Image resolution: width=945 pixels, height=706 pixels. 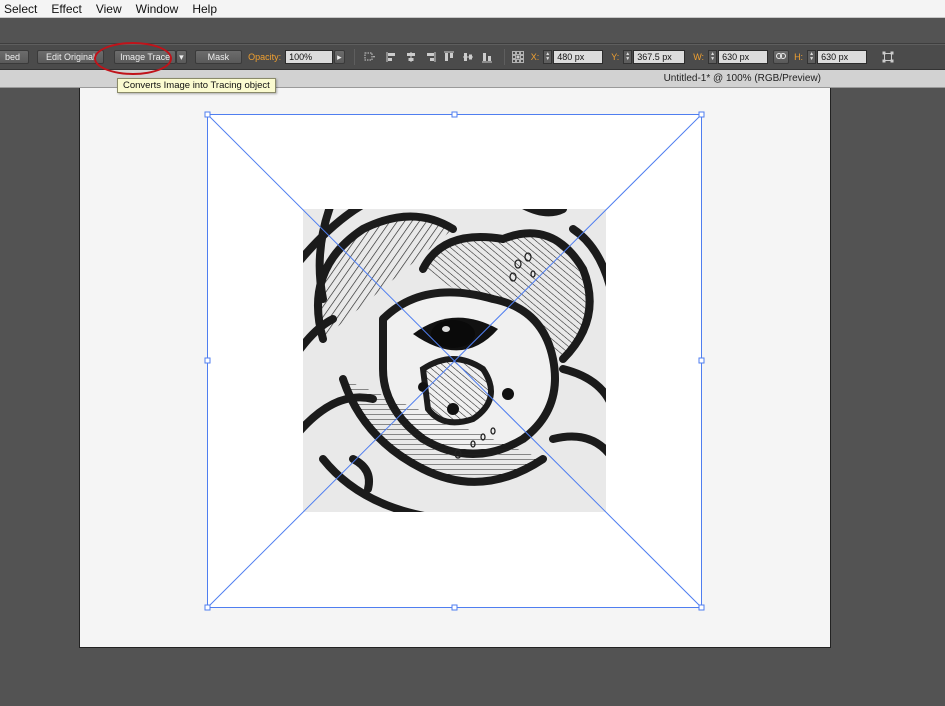 What do you see at coordinates (110, 9) in the screenshot?
I see `menu-view: View` at bounding box center [110, 9].